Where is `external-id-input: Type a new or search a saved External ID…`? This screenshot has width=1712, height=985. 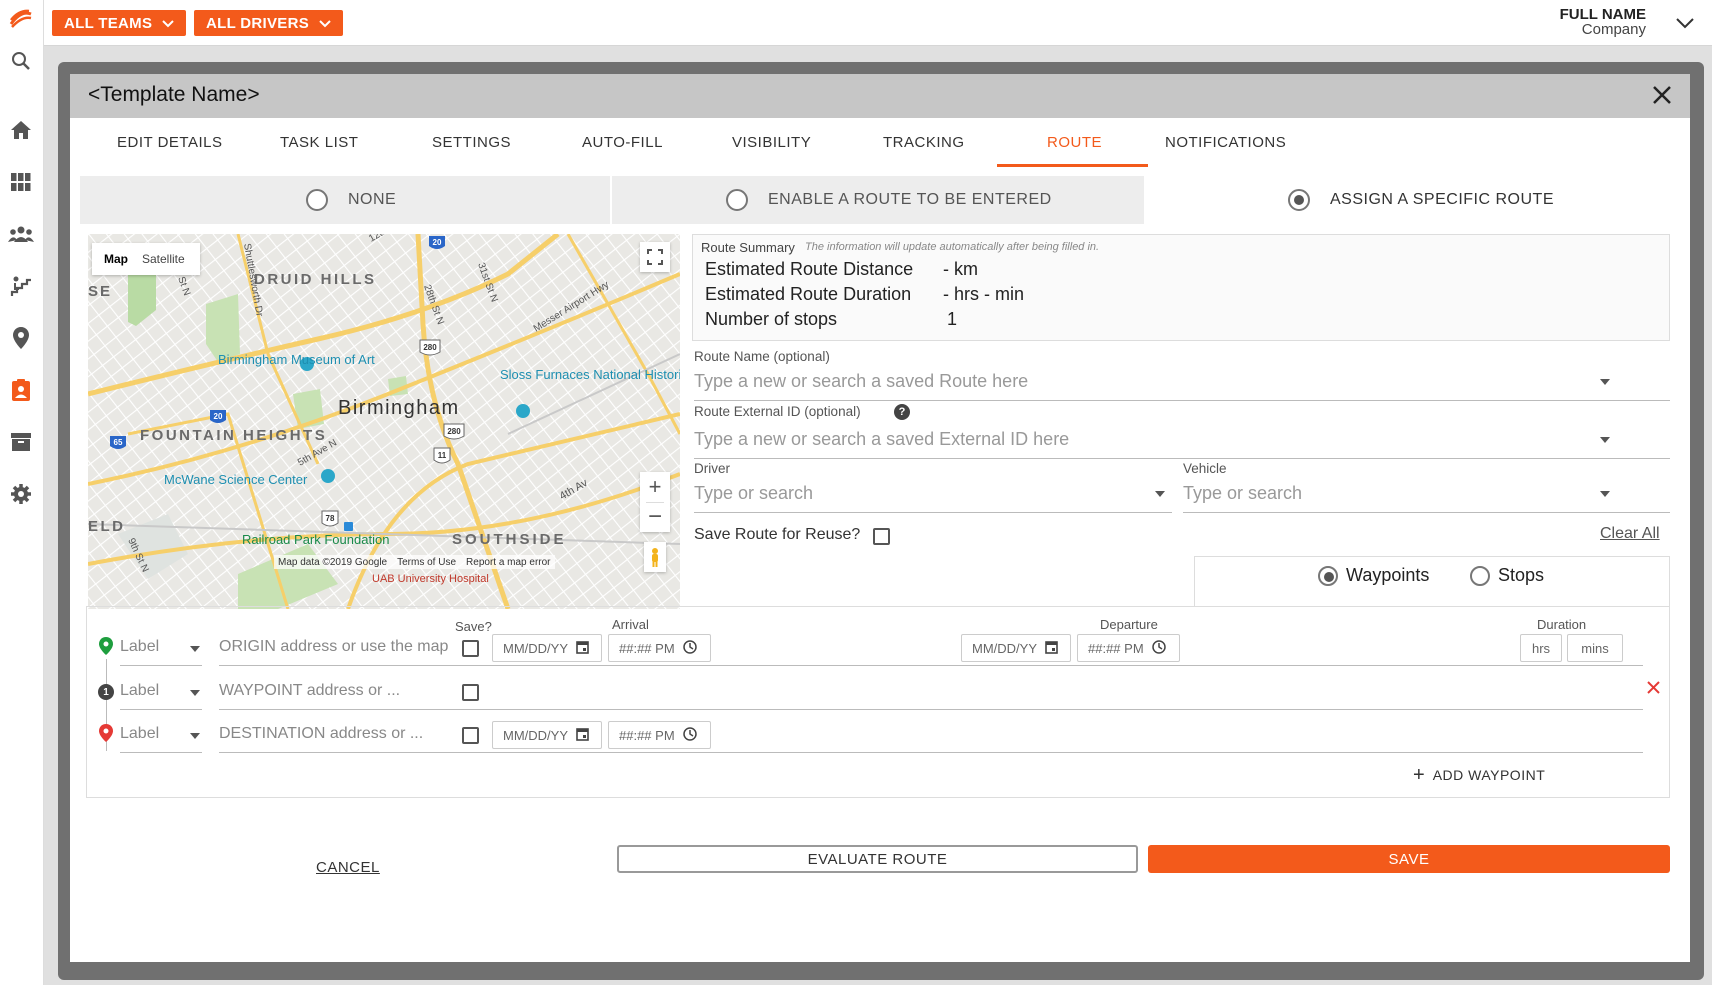 external-id-input: Type a new or search a saved External ID… is located at coordinates (881, 439).